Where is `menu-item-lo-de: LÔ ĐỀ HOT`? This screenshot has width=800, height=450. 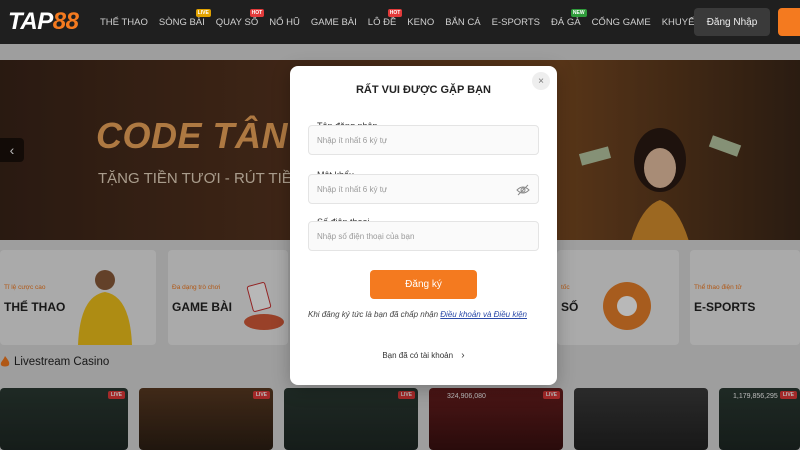
menu-item-lo-de: LÔ ĐỀ HOT is located at coordinates (385, 18).